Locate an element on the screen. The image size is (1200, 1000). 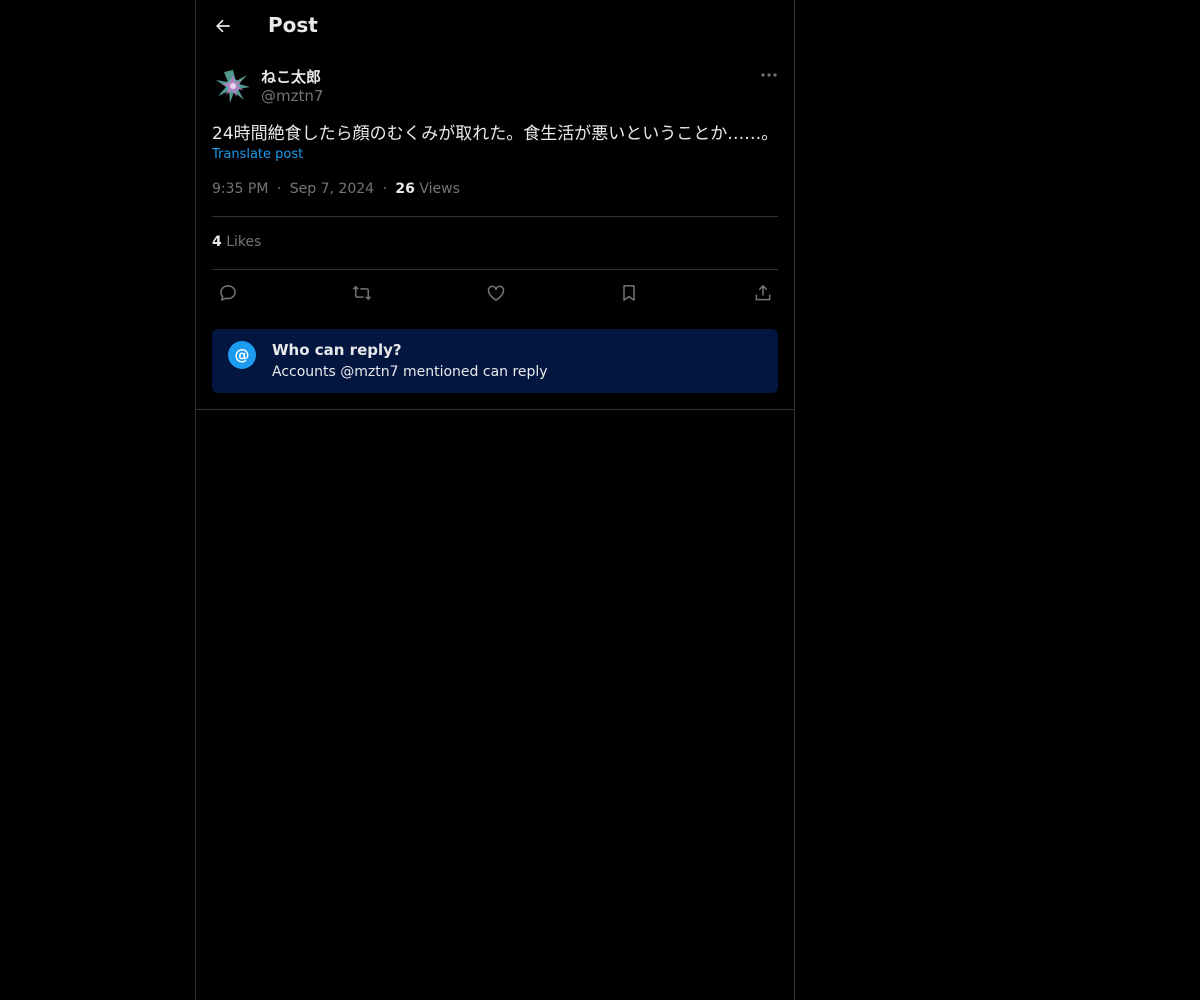
post-meta: 9:35 PM · Sep 7, 2024 · 26 Views is located at coordinates (336, 189).